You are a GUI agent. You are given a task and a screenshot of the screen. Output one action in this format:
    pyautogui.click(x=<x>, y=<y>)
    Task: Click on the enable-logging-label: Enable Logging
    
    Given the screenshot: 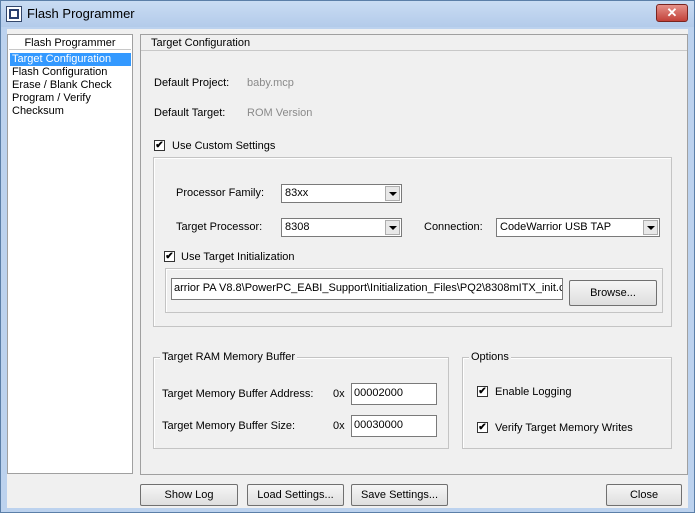 What is the action you would take?
    pyautogui.click(x=533, y=392)
    